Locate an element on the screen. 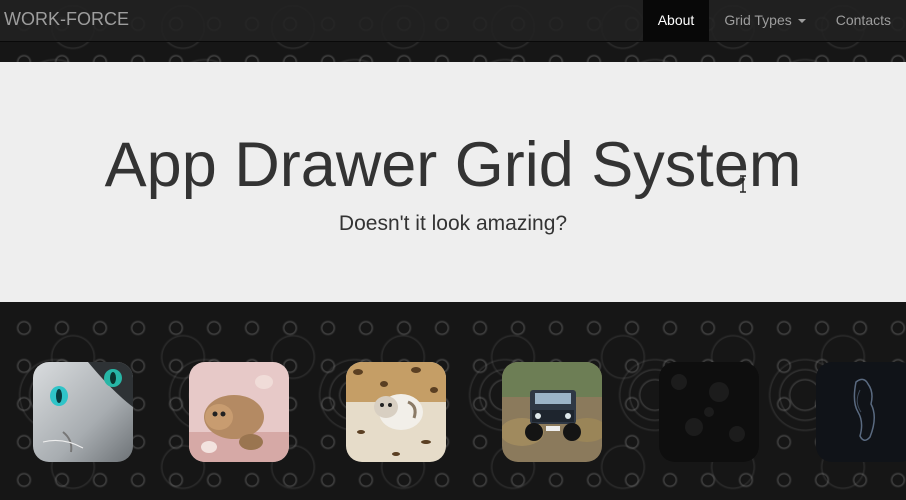  app-icon-kitten-leopard is located at coordinates (396, 412).